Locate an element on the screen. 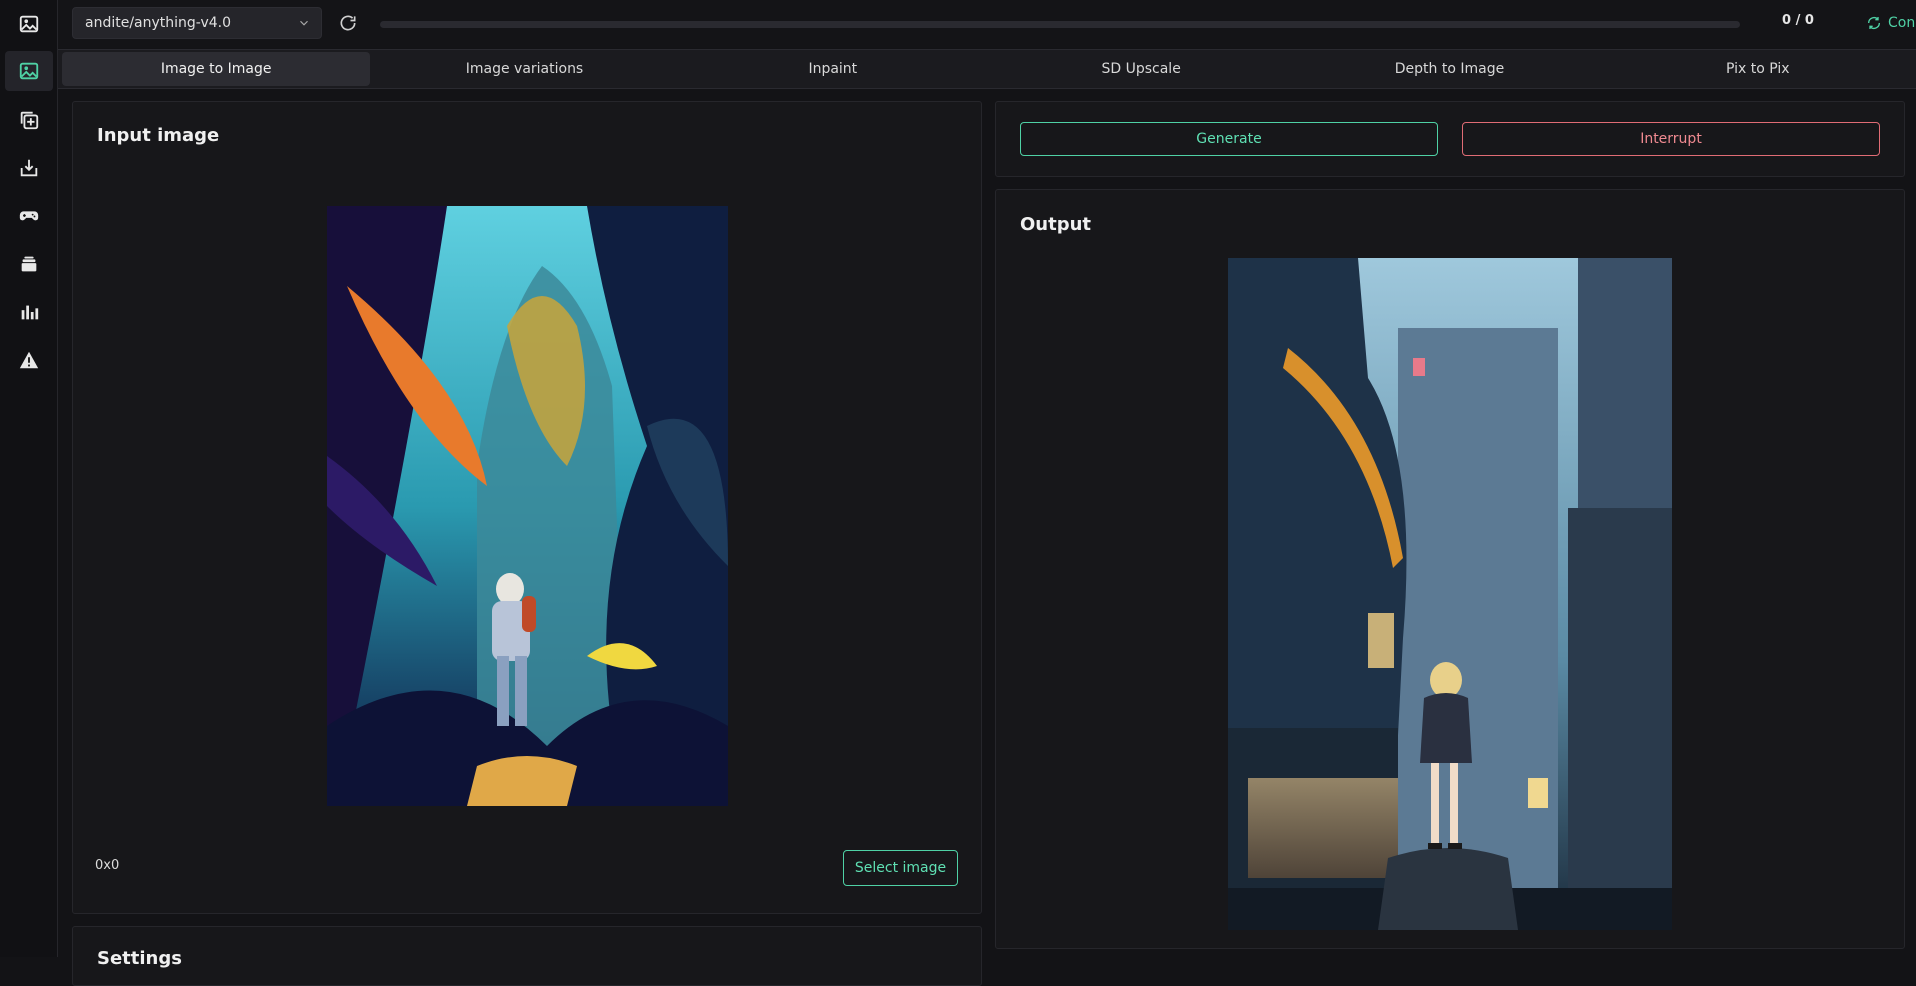 Image resolution: width=1916 pixels, height=986 pixels. layers-icon is located at coordinates (29, 264).